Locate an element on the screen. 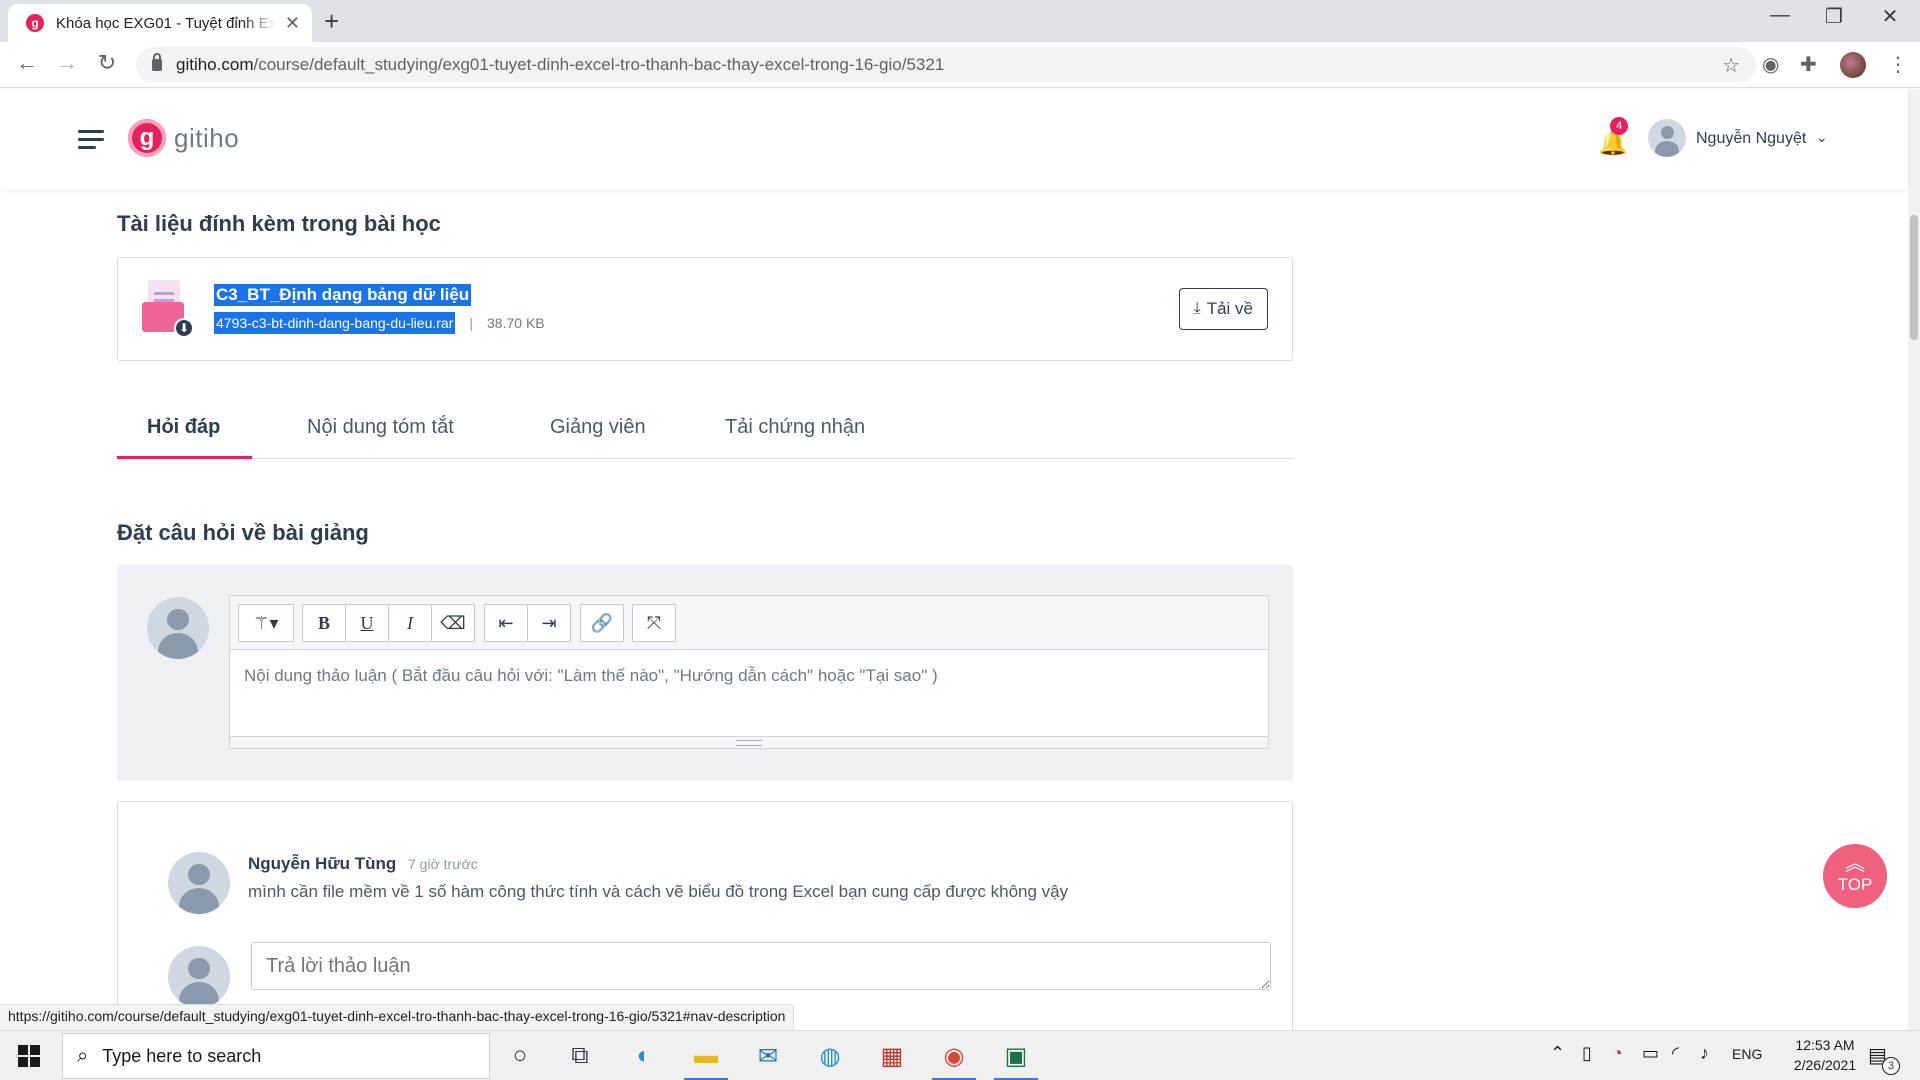 Image resolution: width=1920 pixels, height=1080 pixels. tray-app-icon: ▯ is located at coordinates (1587, 1053).